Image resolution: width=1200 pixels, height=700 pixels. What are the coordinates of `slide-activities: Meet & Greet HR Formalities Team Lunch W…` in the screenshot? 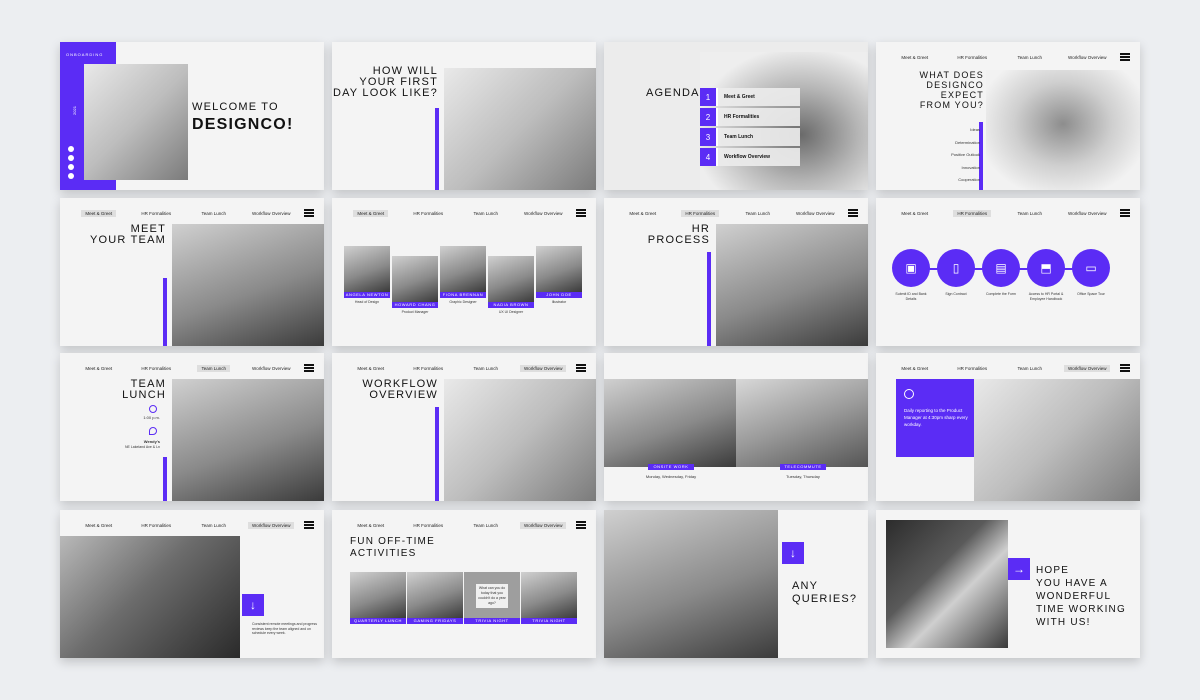 It's located at (464, 584).